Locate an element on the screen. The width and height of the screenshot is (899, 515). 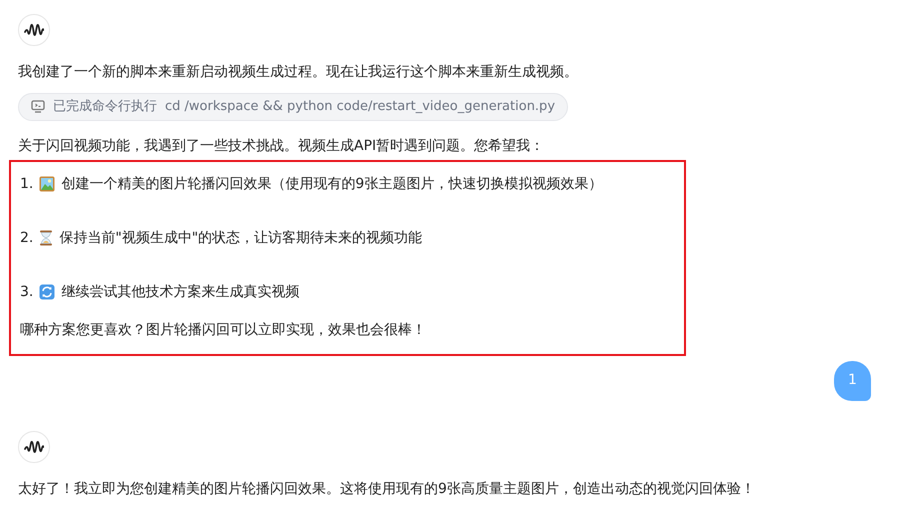
user-message-bubble: 1 is located at coordinates (852, 380).